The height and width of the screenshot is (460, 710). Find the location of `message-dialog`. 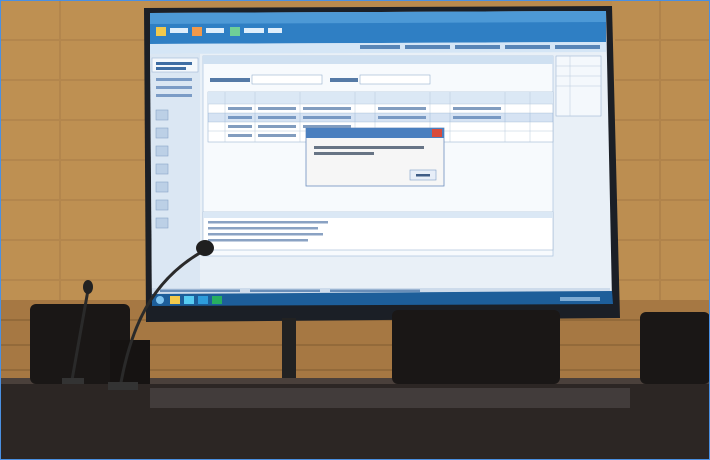

message-dialog is located at coordinates (375, 157).